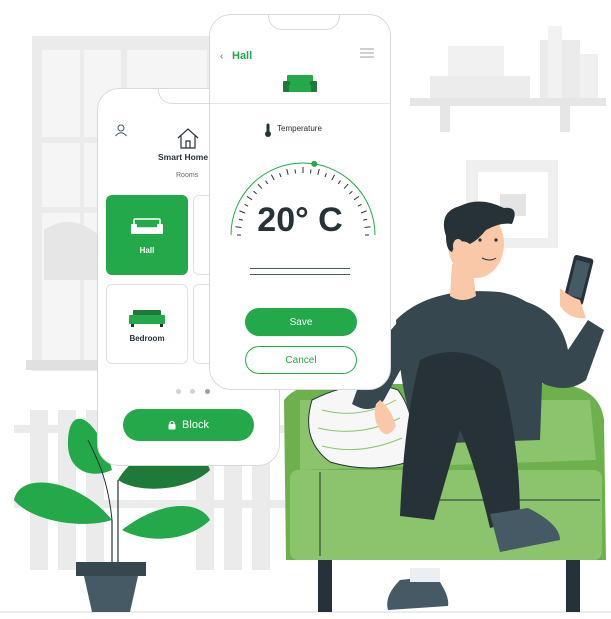 This screenshot has height=619, width=611. I want to click on home-icon, so click(188, 138).